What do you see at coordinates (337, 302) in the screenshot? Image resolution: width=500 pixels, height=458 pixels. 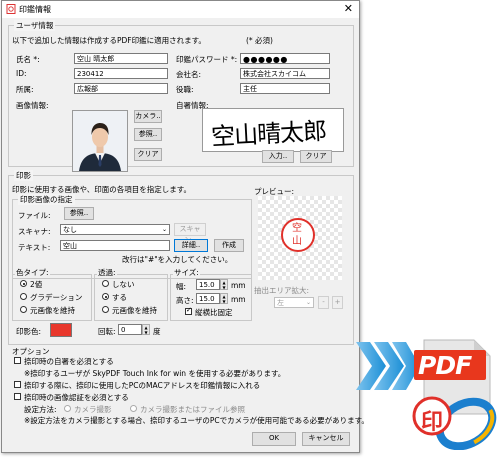 I see `extract-plus-button: +` at bounding box center [337, 302].